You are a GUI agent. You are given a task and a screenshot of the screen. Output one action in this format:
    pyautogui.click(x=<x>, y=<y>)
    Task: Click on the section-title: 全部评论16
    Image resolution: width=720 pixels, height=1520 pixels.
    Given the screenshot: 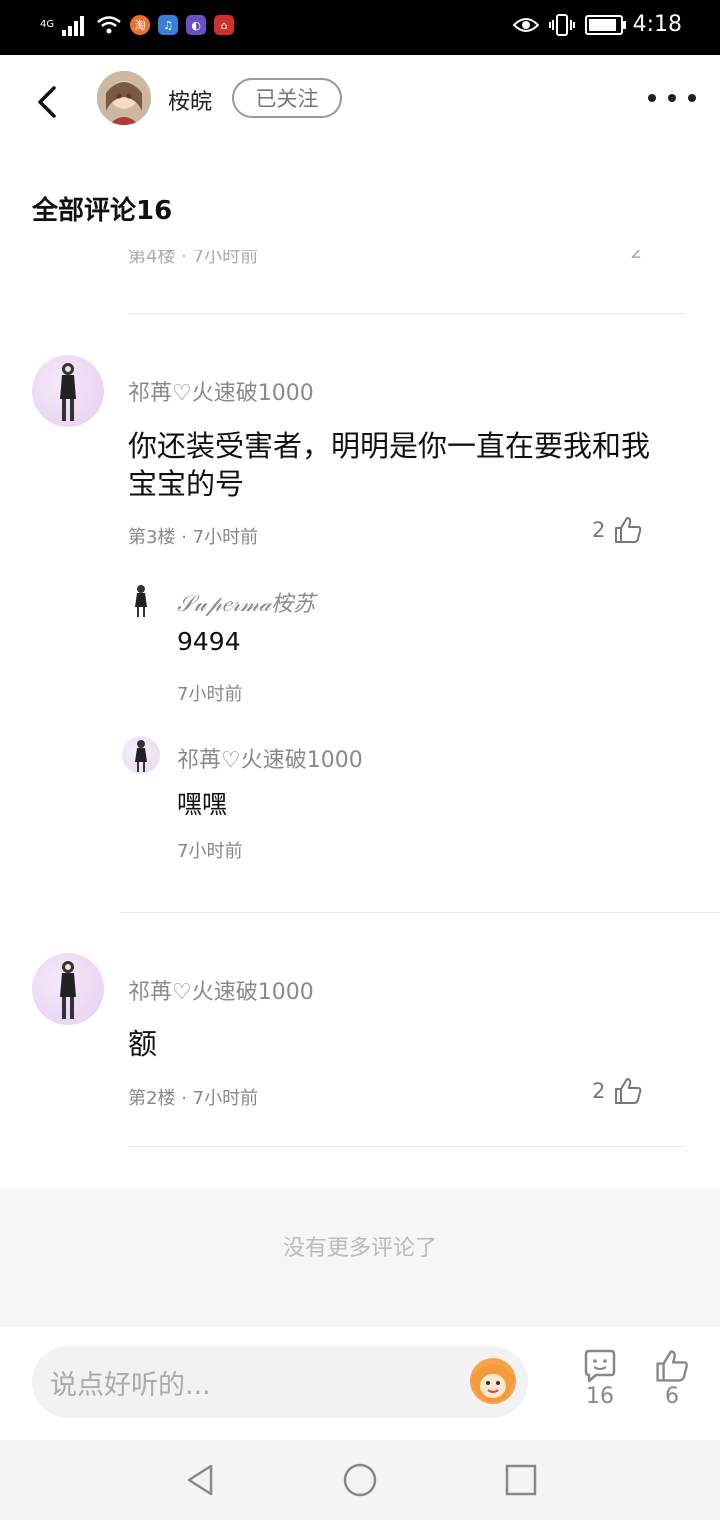 What is the action you would take?
    pyautogui.click(x=102, y=211)
    